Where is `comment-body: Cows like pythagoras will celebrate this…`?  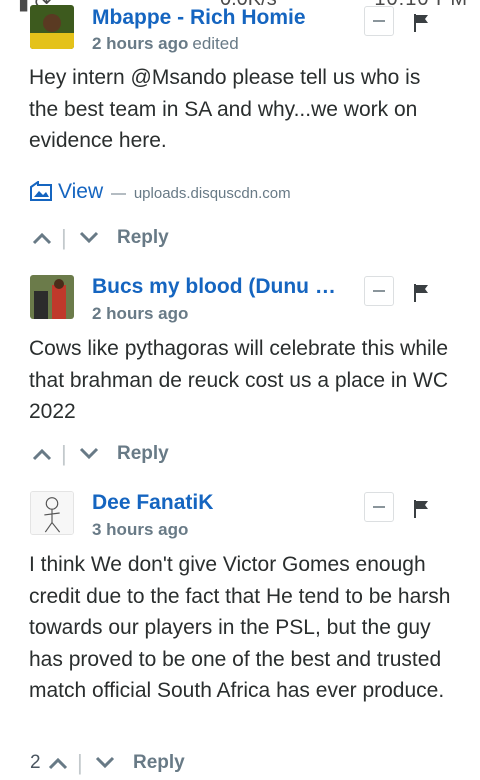
comment-body: Cows like pythagoras will celebrate this… is located at coordinates (239, 380).